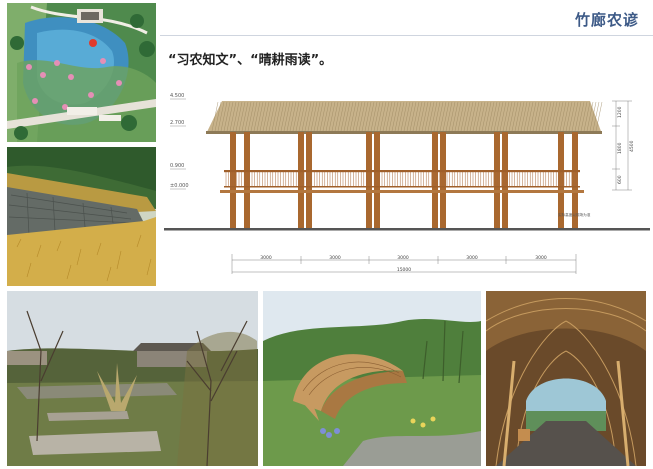 The image size is (653, 469). What do you see at coordinates (407, 229) in the screenshot?
I see `ground-line` at bounding box center [407, 229].